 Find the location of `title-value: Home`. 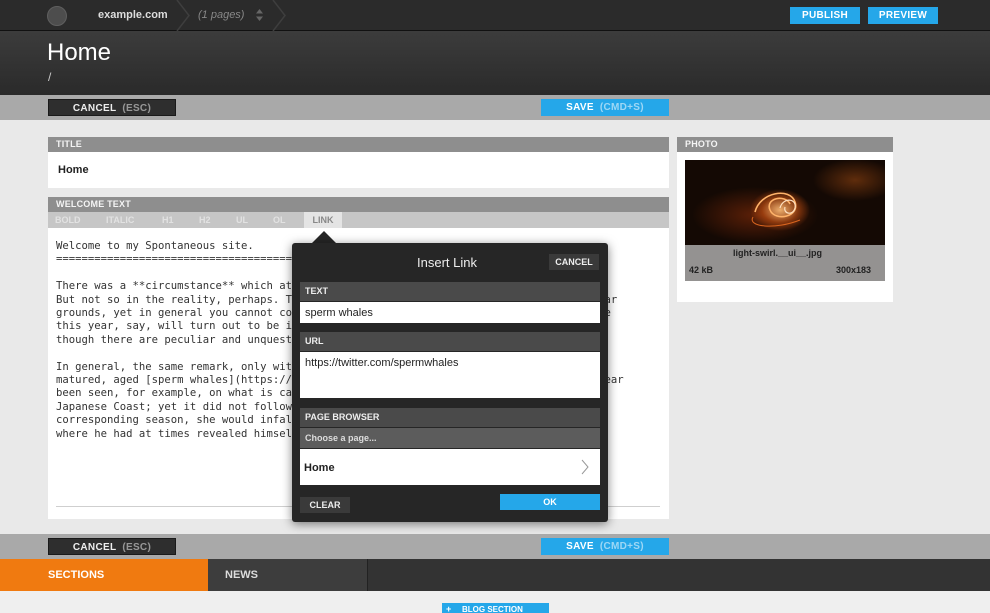

title-value: Home is located at coordinates (73, 170).